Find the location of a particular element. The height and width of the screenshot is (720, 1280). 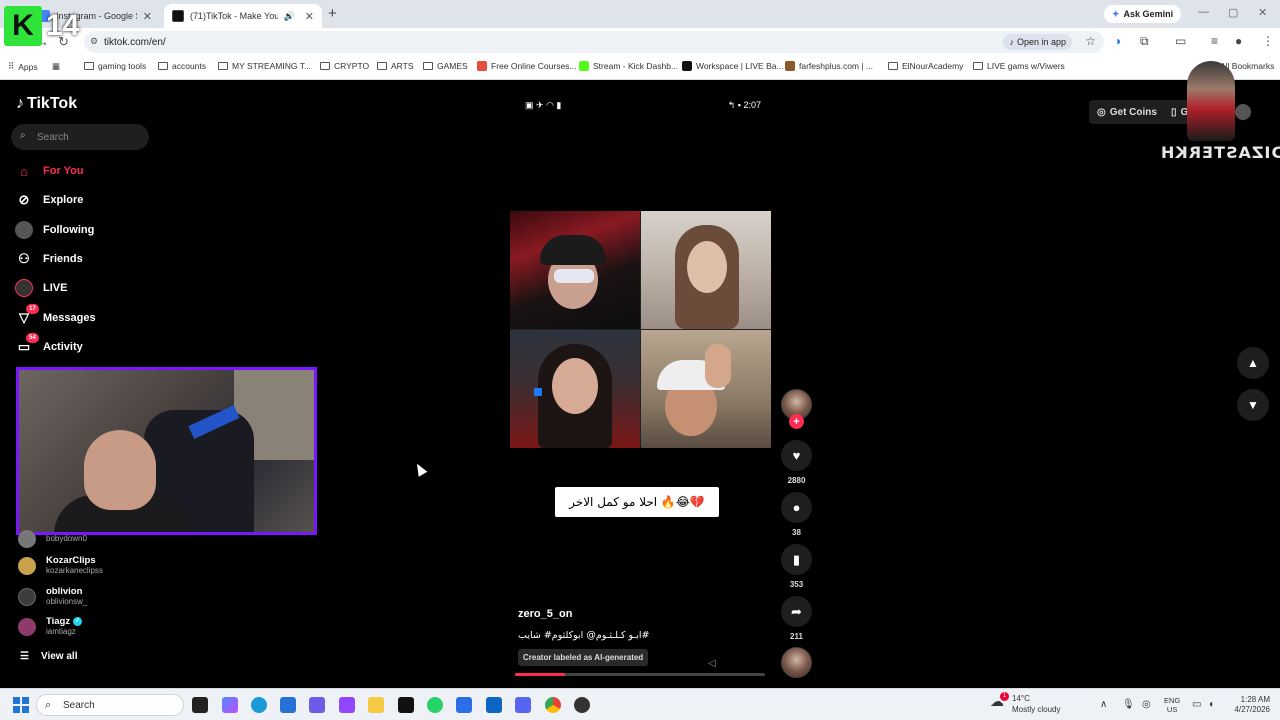

obs-icon is located at coordinates (582, 705).